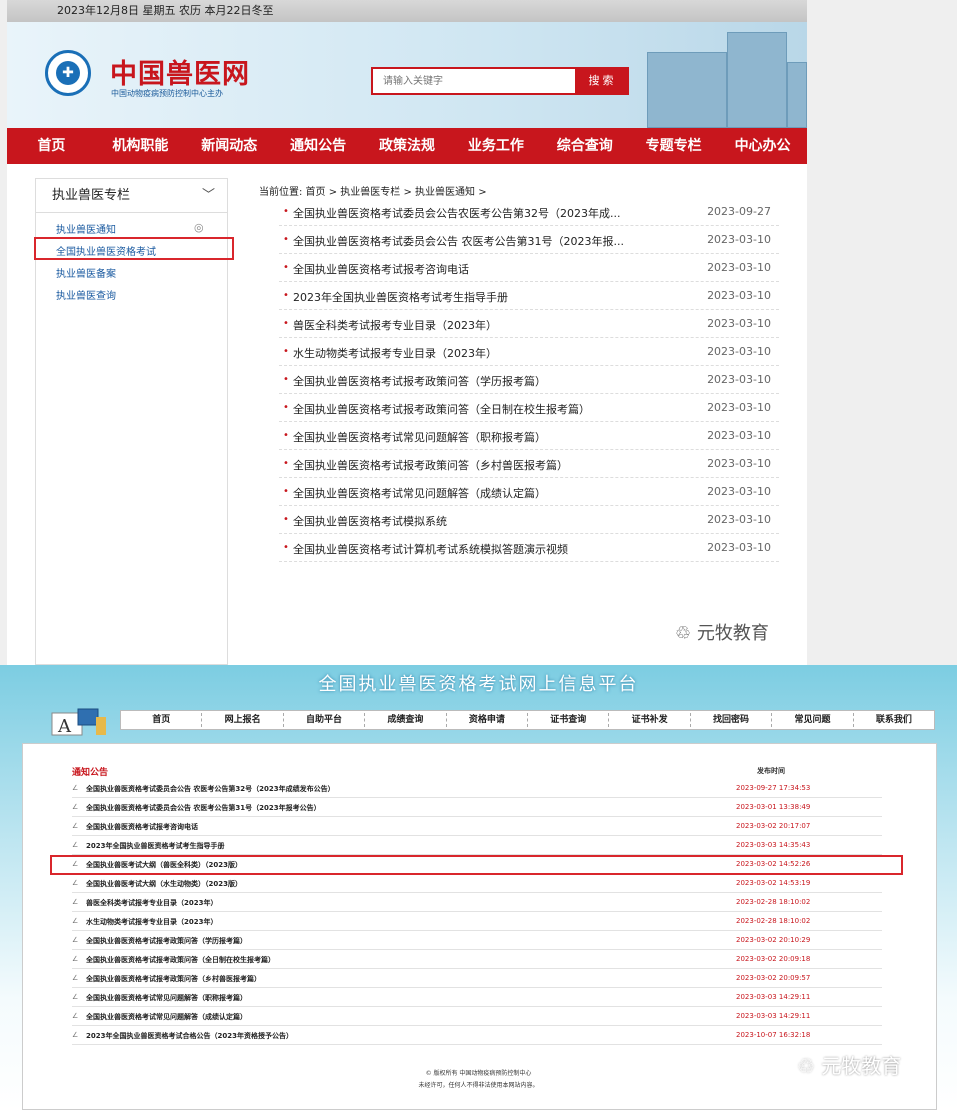 The image size is (957, 1110). What do you see at coordinates (683, 633) in the screenshot?
I see `wechat-icon: ♲` at bounding box center [683, 633].